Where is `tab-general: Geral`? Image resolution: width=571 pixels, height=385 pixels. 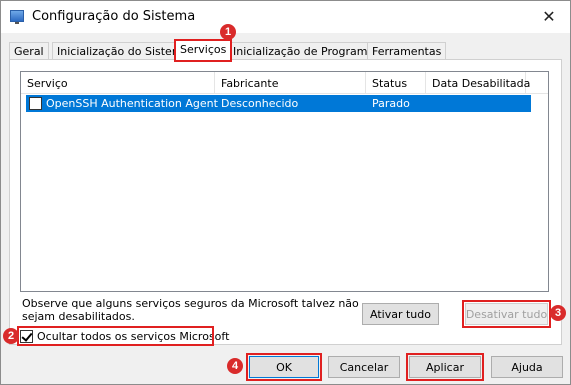
tab-general: Geral is located at coordinates (29, 51).